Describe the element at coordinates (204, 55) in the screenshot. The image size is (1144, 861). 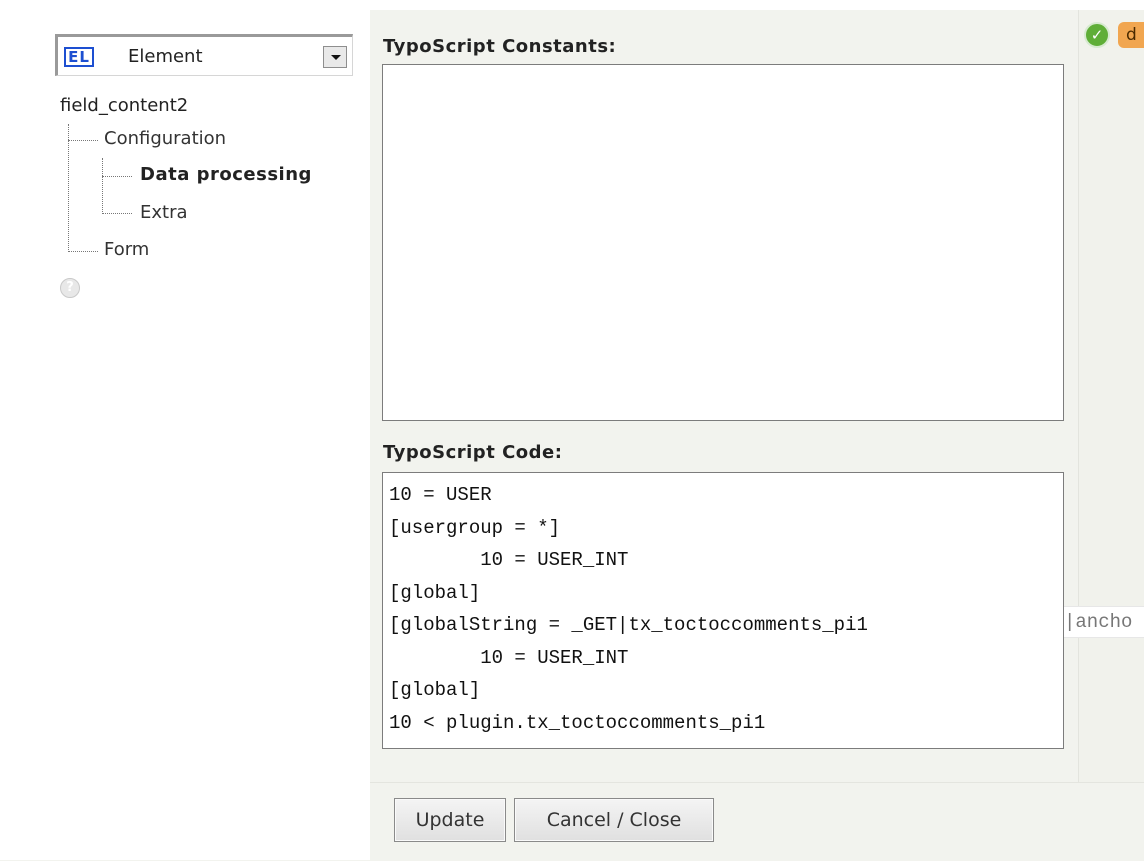
I see `element-type-select: EL Element` at that location.